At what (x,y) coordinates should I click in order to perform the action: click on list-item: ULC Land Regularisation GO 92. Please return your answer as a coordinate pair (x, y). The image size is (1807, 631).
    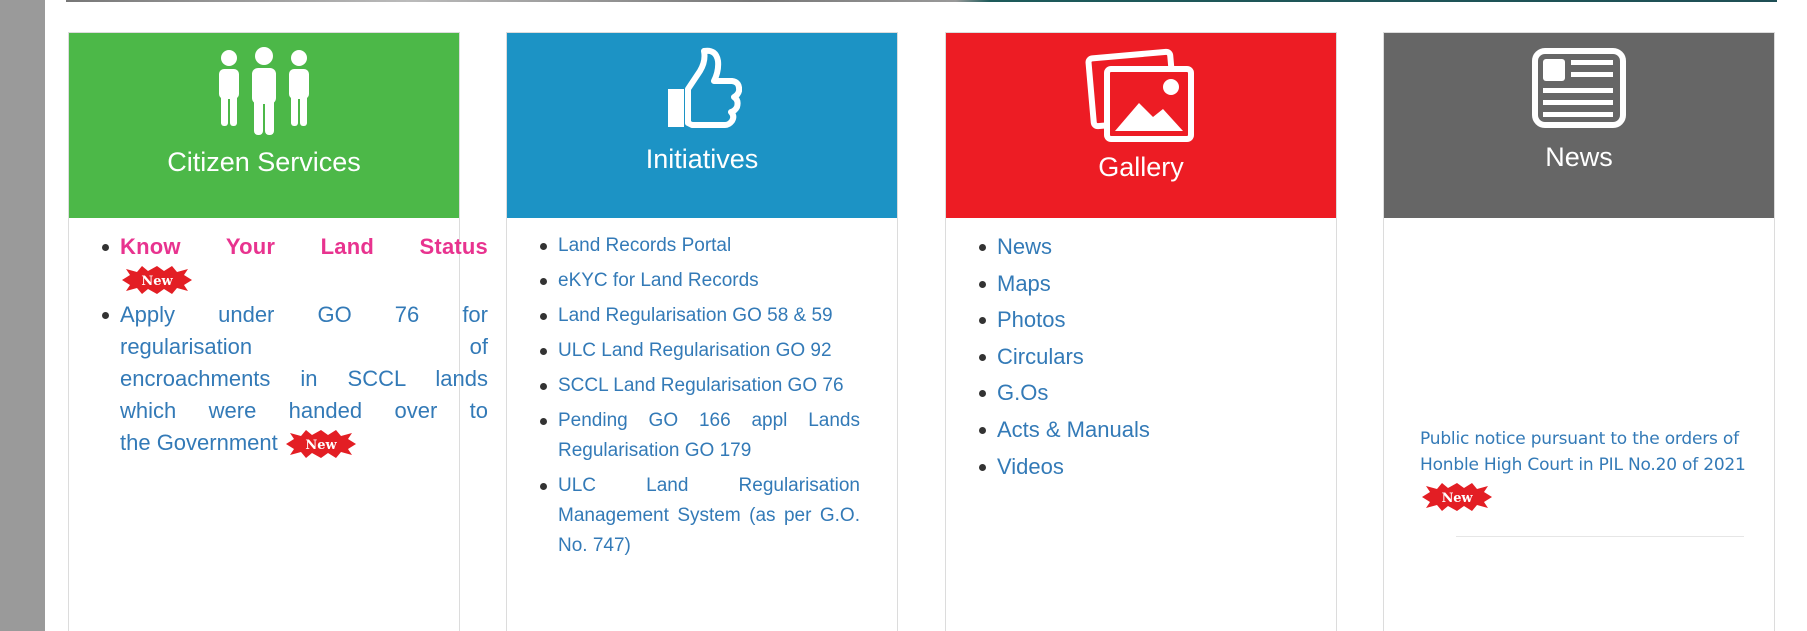
    Looking at the image, I should click on (700, 351).